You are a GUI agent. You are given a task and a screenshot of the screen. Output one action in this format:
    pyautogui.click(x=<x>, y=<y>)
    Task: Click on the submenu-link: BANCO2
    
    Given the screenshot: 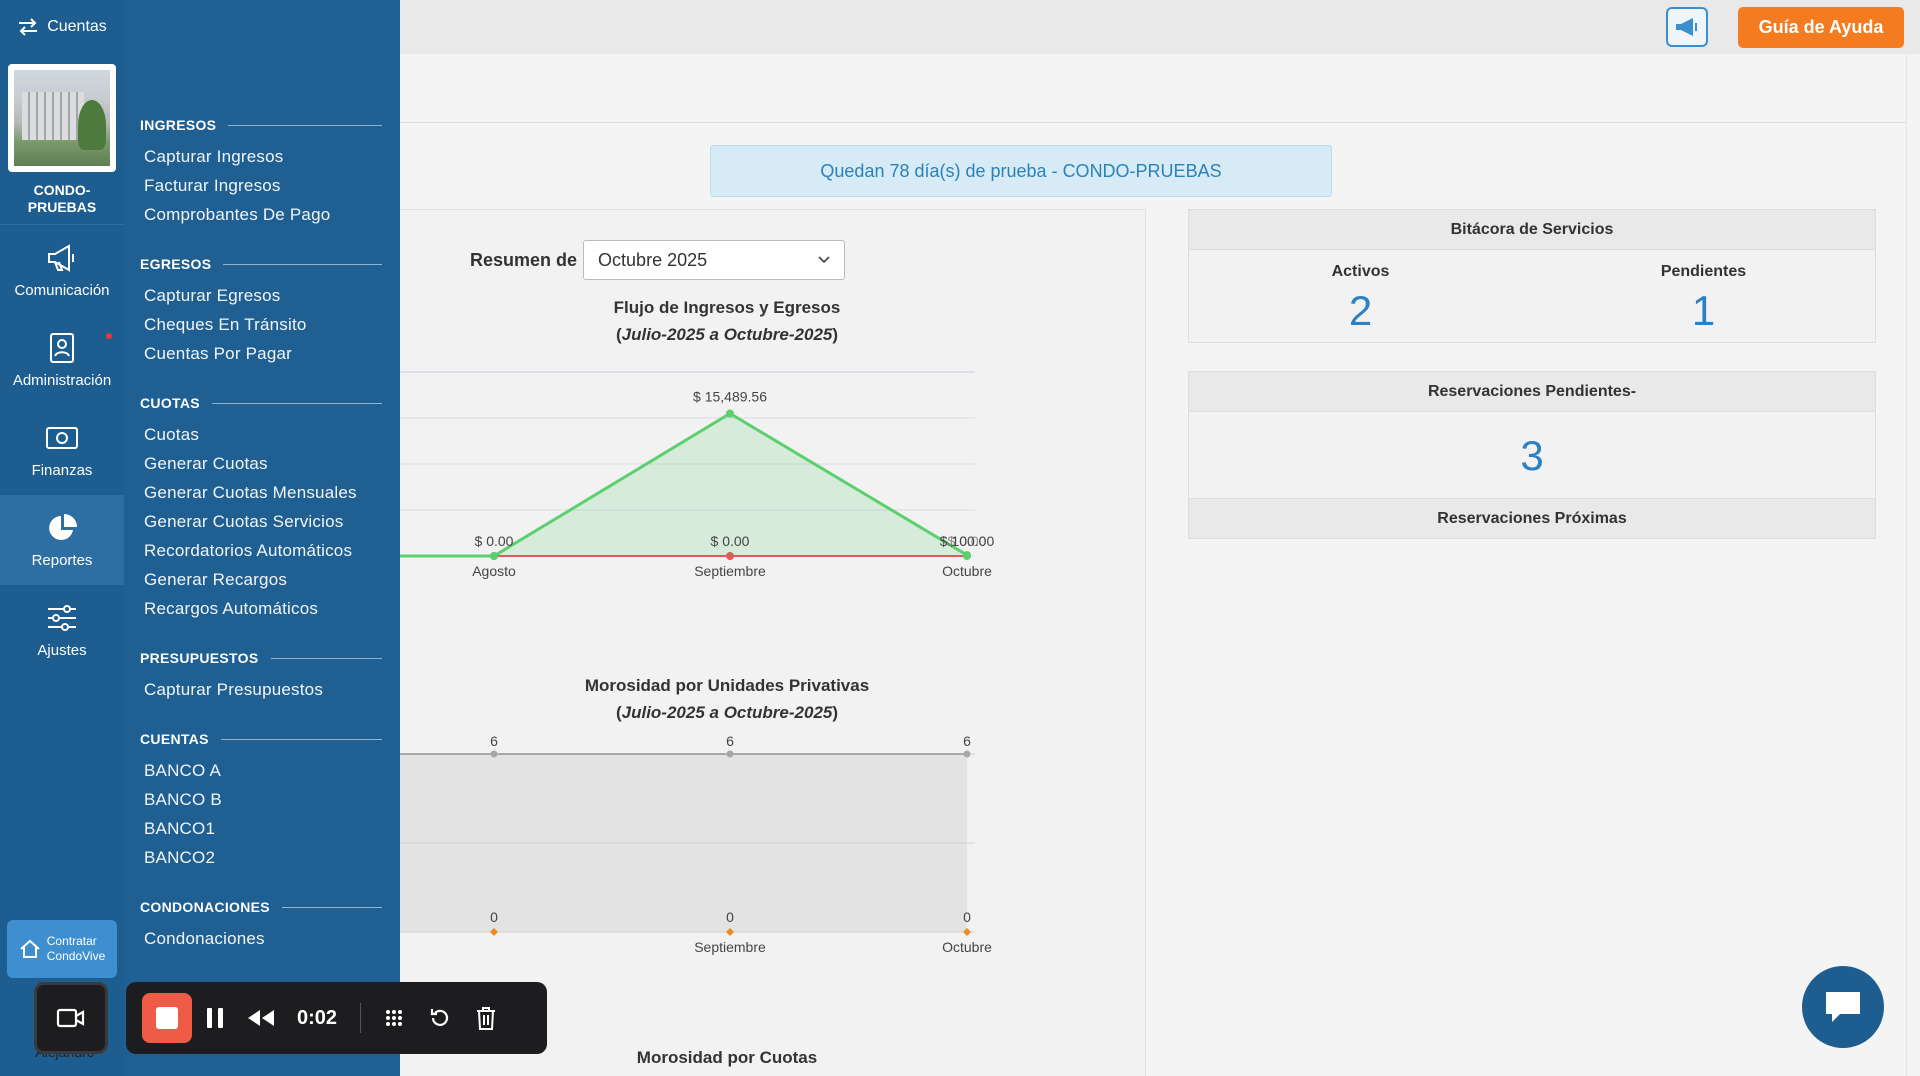 What is the action you would take?
    pyautogui.click(x=261, y=857)
    